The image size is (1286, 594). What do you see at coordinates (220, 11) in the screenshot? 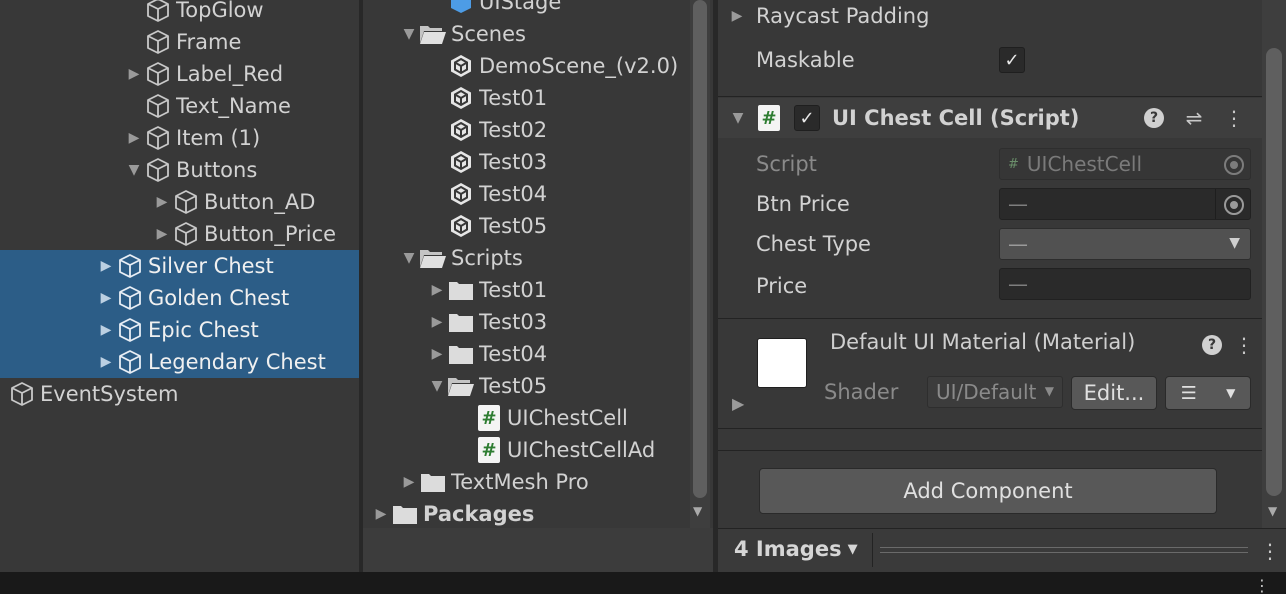
I see `hierarchy-item-label: TopGlow` at bounding box center [220, 11].